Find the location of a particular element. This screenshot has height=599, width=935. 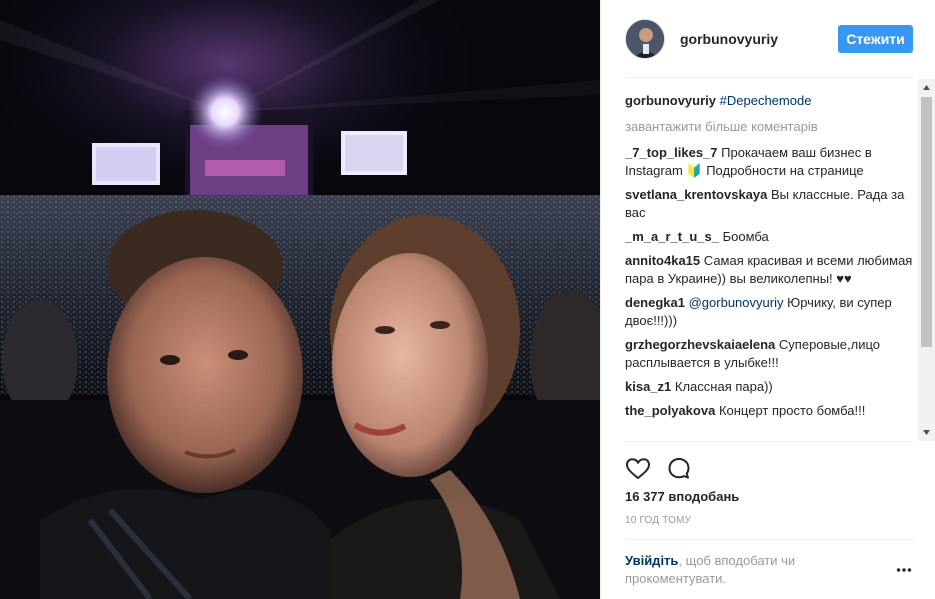

avatar is located at coordinates (645, 39).